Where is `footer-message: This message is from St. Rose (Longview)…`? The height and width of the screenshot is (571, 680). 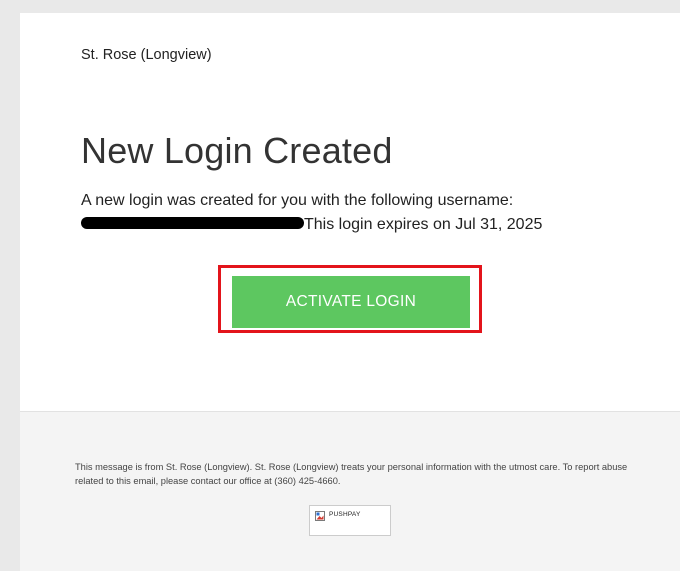 footer-message: This message is from St. Rose (Longview)… is located at coordinates (351, 474).